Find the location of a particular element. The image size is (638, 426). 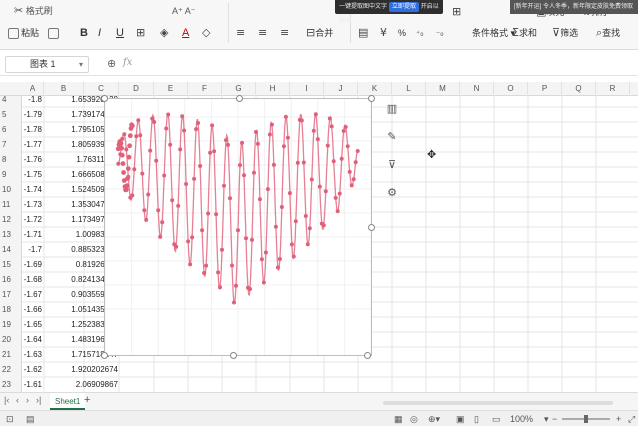

cell-a: -1.63 is located at coordinates (33, 354).